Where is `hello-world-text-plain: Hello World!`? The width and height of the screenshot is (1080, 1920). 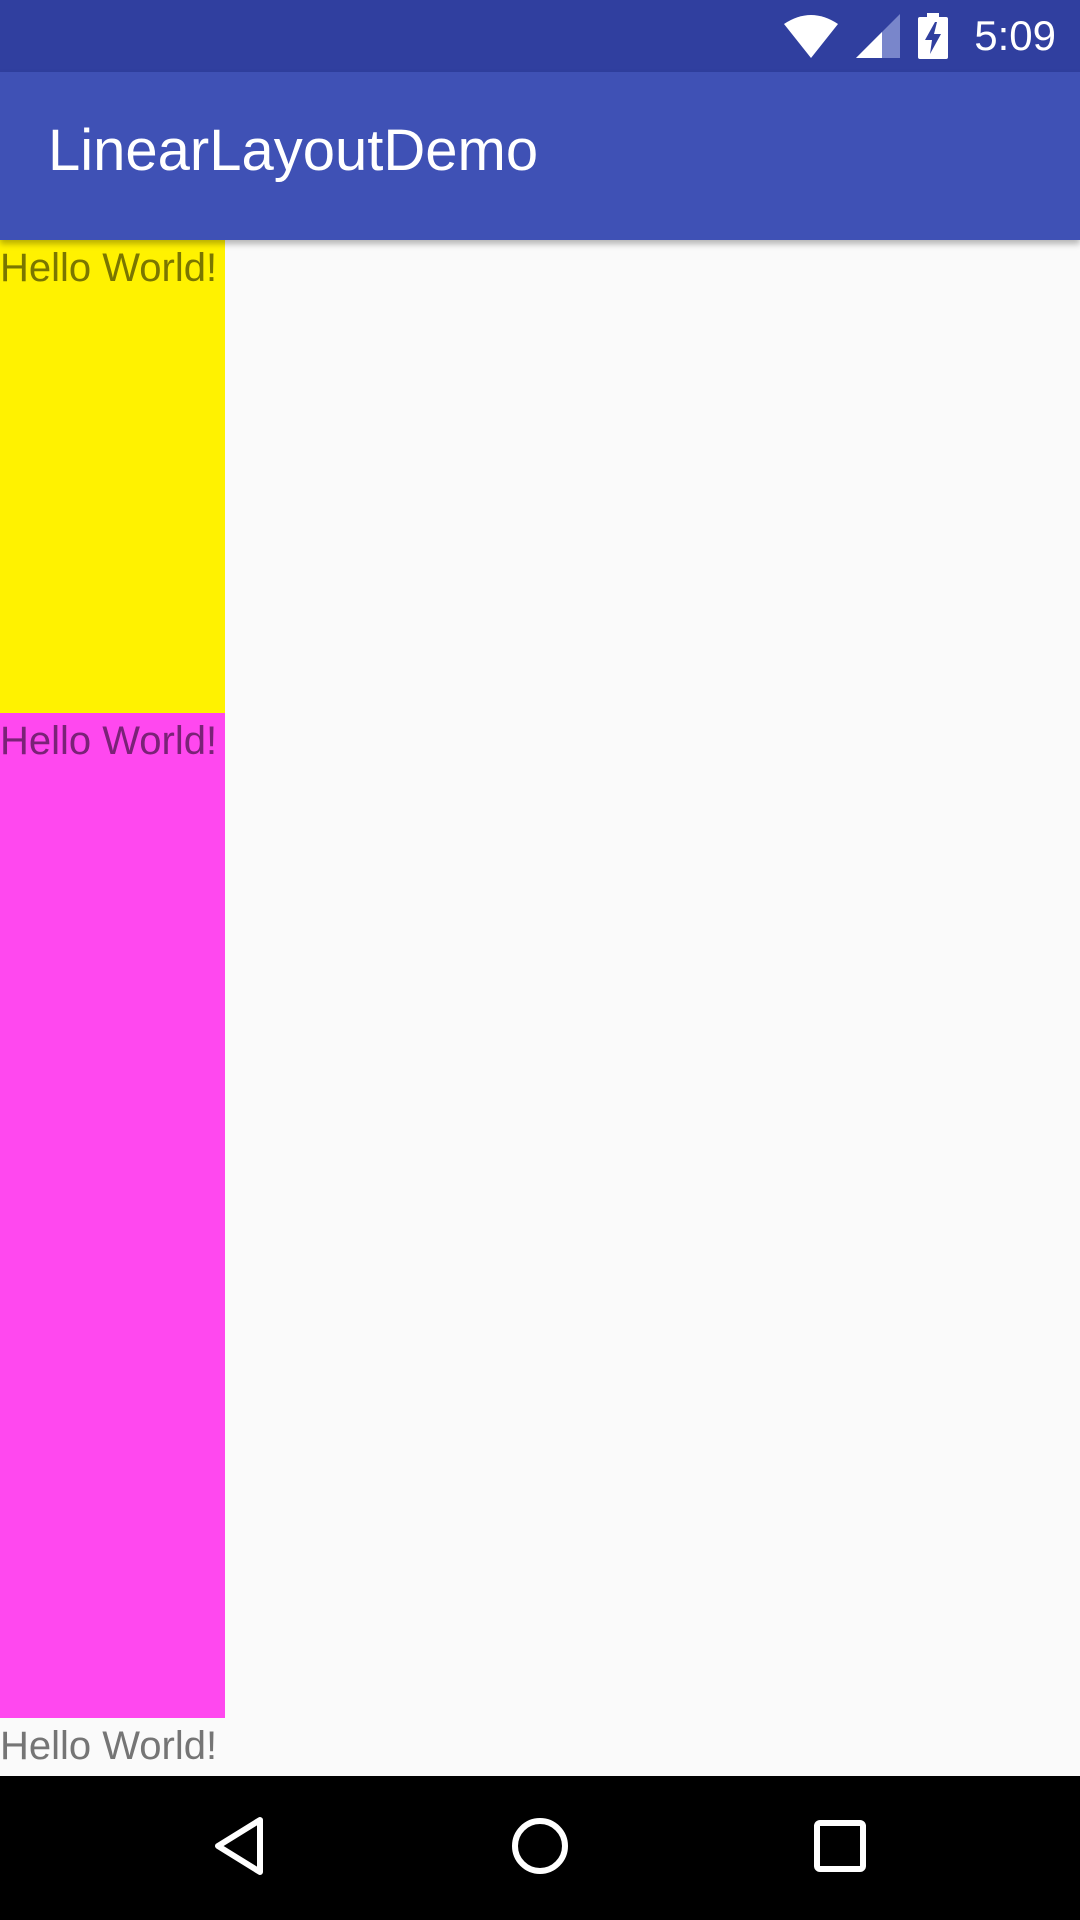
hello-world-text-plain: Hello World! is located at coordinates (109, 1746).